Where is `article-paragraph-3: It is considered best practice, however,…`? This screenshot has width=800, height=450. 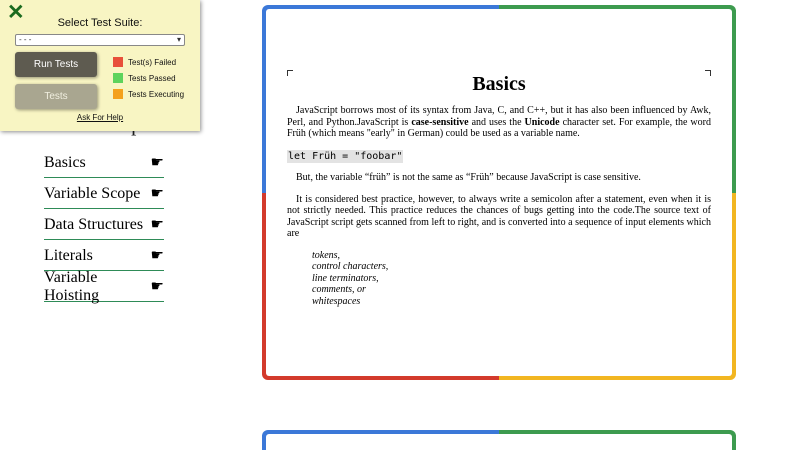
article-paragraph-3: It is considered best practice, however,… is located at coordinates (499, 216).